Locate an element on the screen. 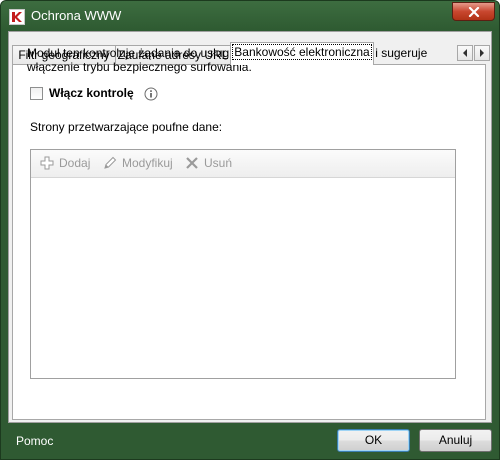 The image size is (500, 460). delete-button: Usuń is located at coordinates (208, 163).